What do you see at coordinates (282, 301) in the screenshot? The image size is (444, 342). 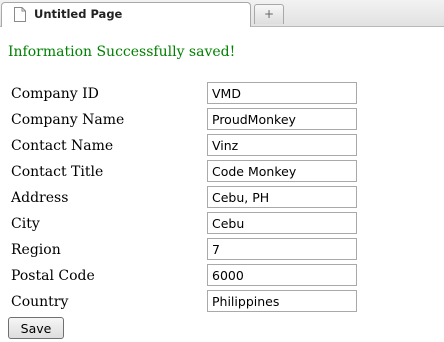 I see `country-input` at bounding box center [282, 301].